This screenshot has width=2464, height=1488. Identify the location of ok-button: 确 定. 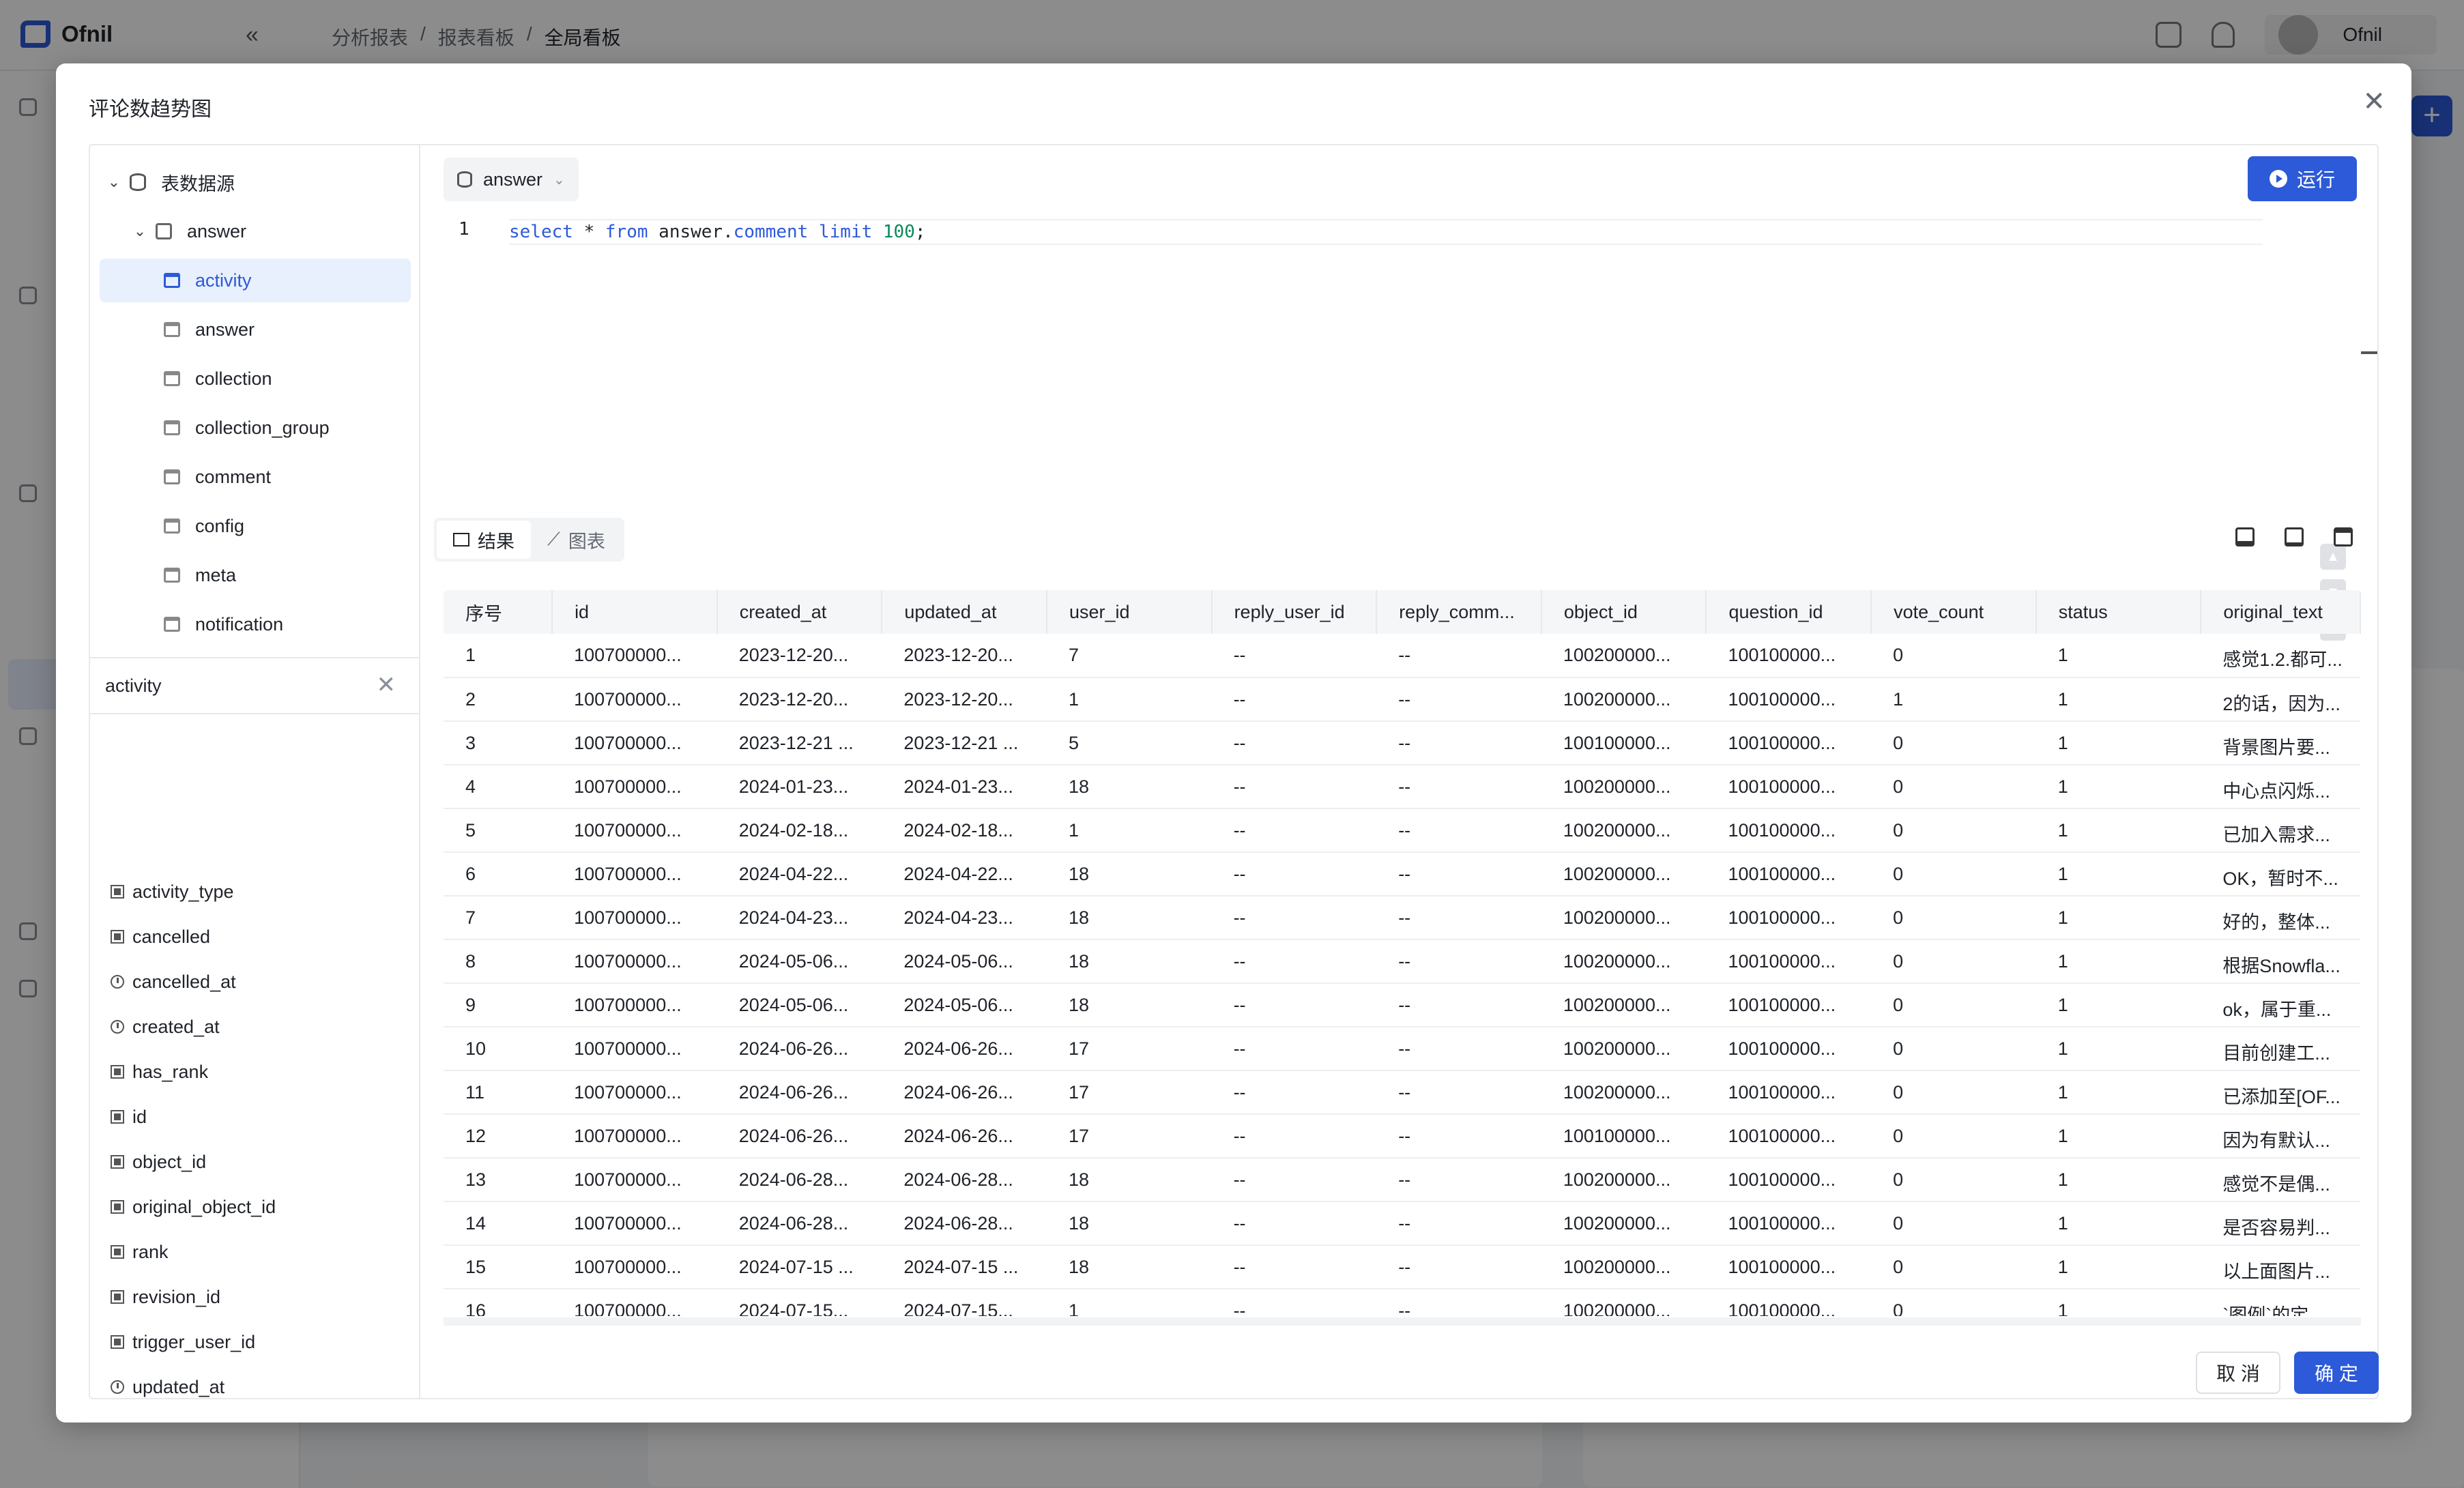
(2336, 1373).